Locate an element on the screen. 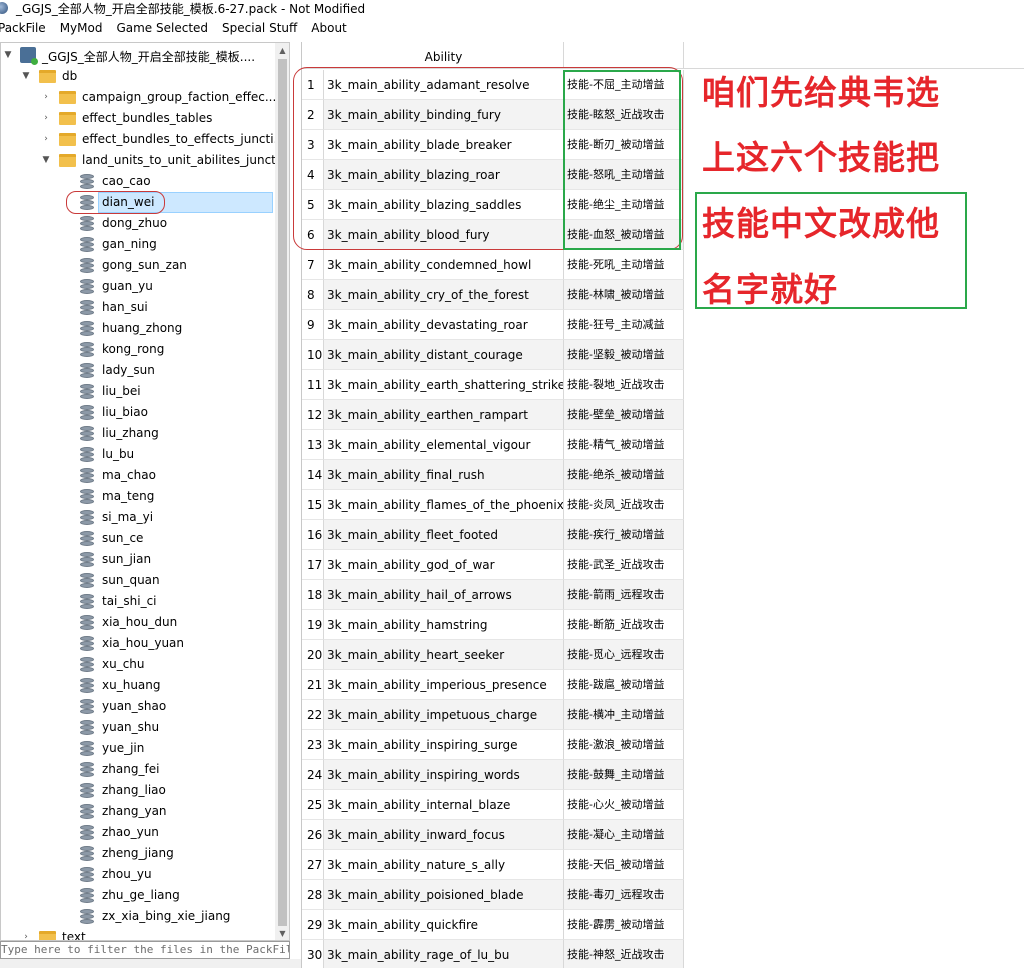 Image resolution: width=1024 pixels, height=968 pixels. cell-ability: 3k_main_ability_blazing_saddles is located at coordinates (444, 205).